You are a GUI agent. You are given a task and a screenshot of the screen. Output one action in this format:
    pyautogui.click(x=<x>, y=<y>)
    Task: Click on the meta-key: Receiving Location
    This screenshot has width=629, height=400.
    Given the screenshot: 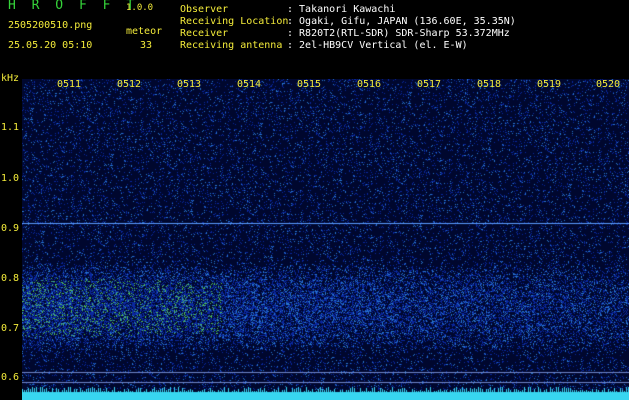 What is the action you would take?
    pyautogui.click(x=234, y=21)
    